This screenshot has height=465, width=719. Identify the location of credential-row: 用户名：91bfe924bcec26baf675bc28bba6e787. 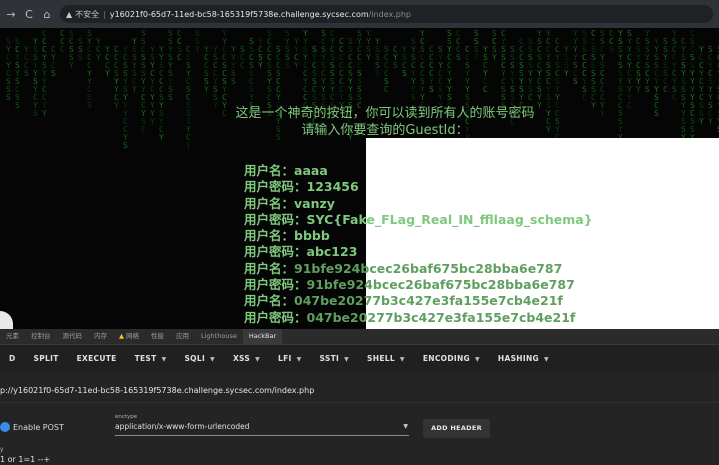
(418, 269).